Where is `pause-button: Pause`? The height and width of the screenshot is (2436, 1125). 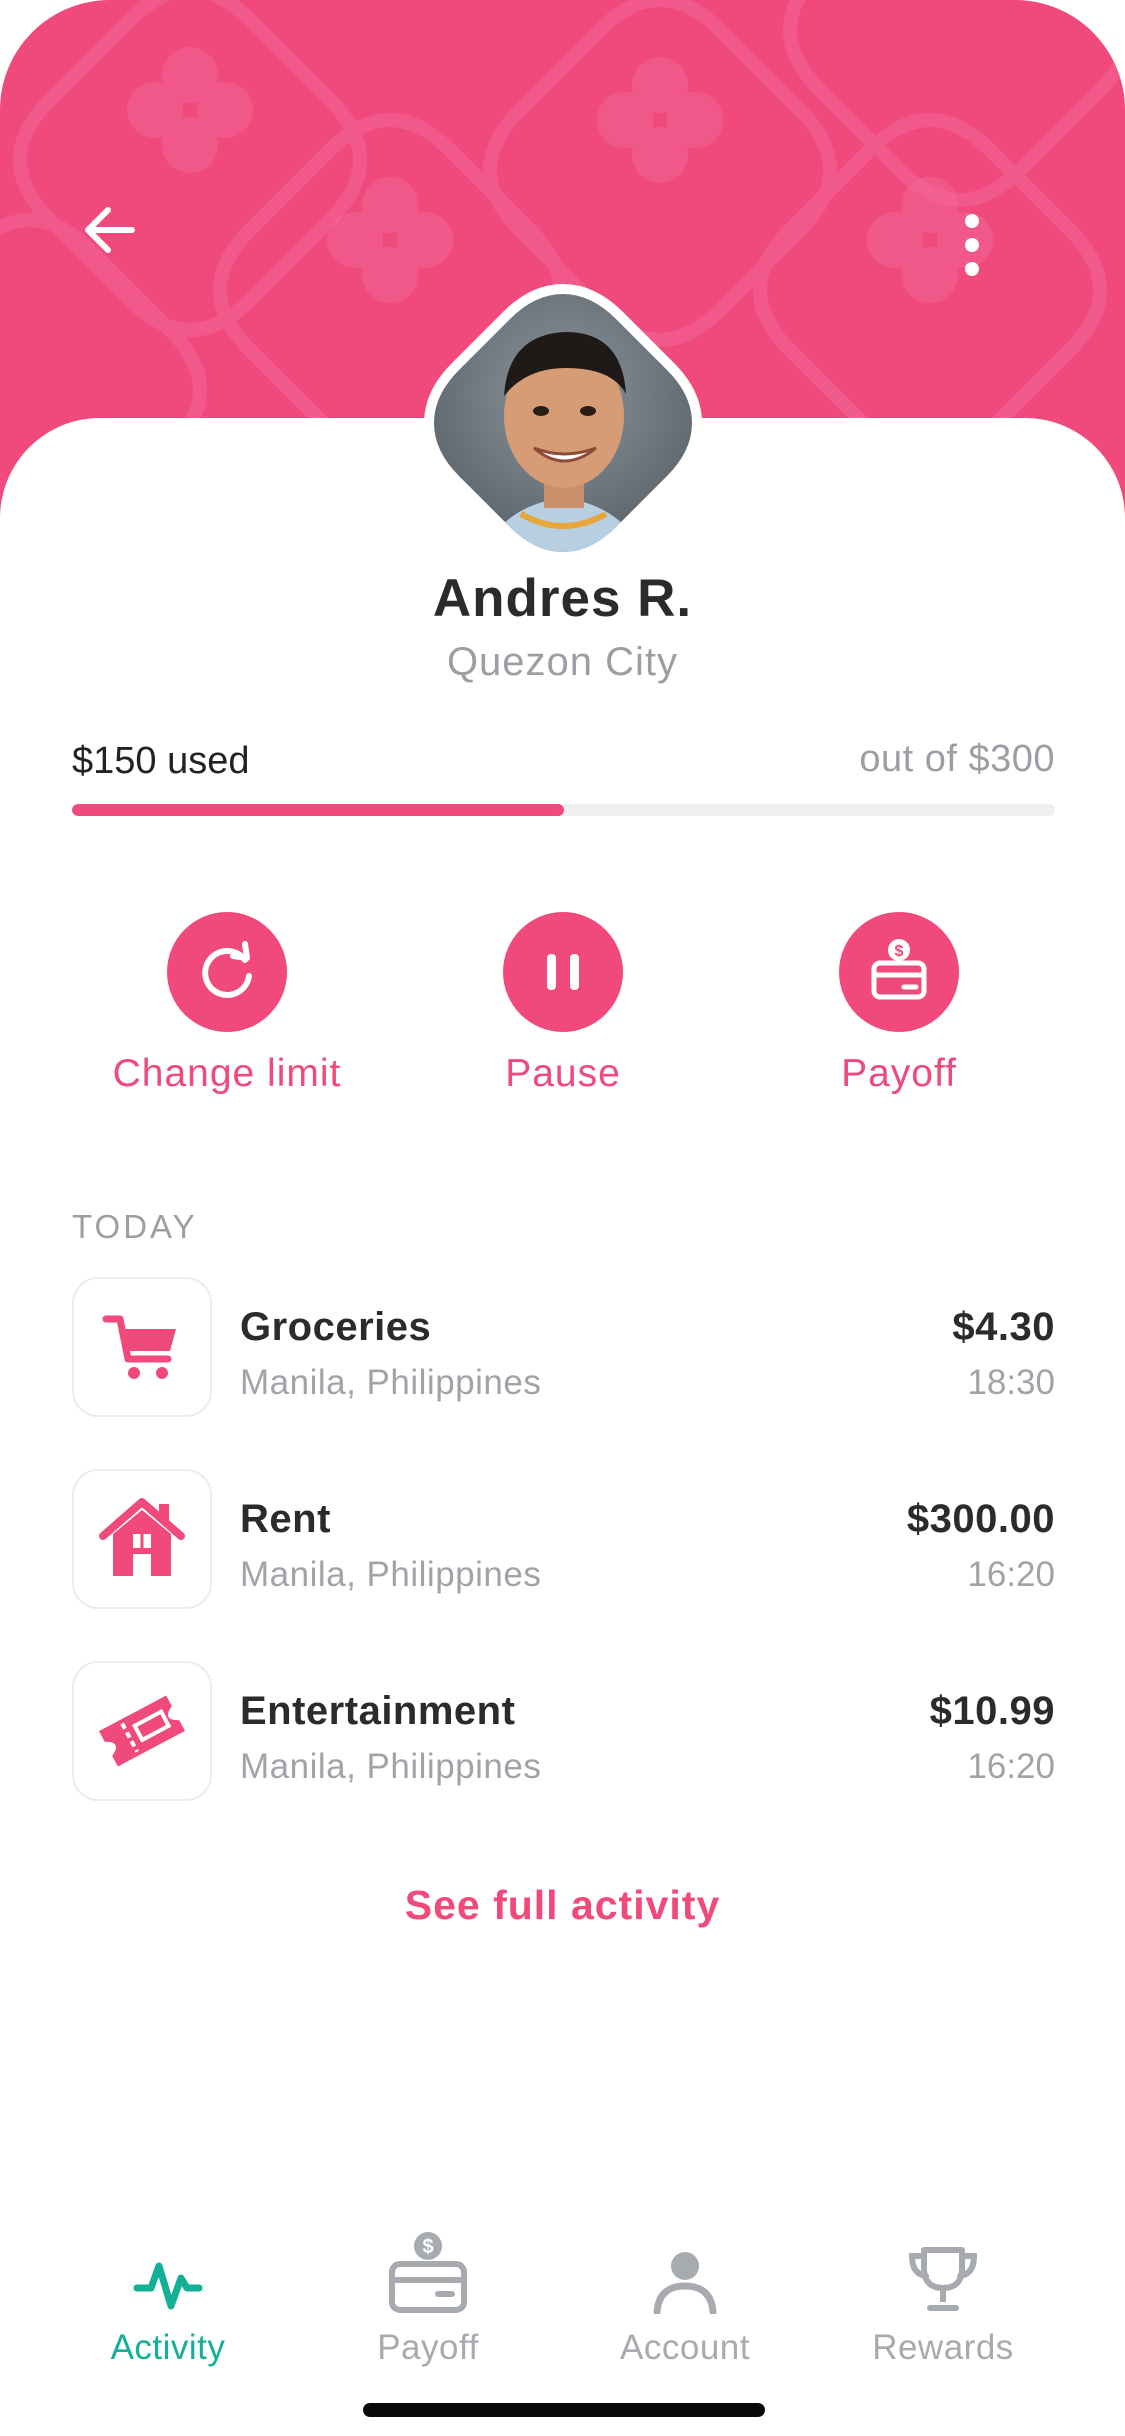 pause-button: Pause is located at coordinates (563, 1004).